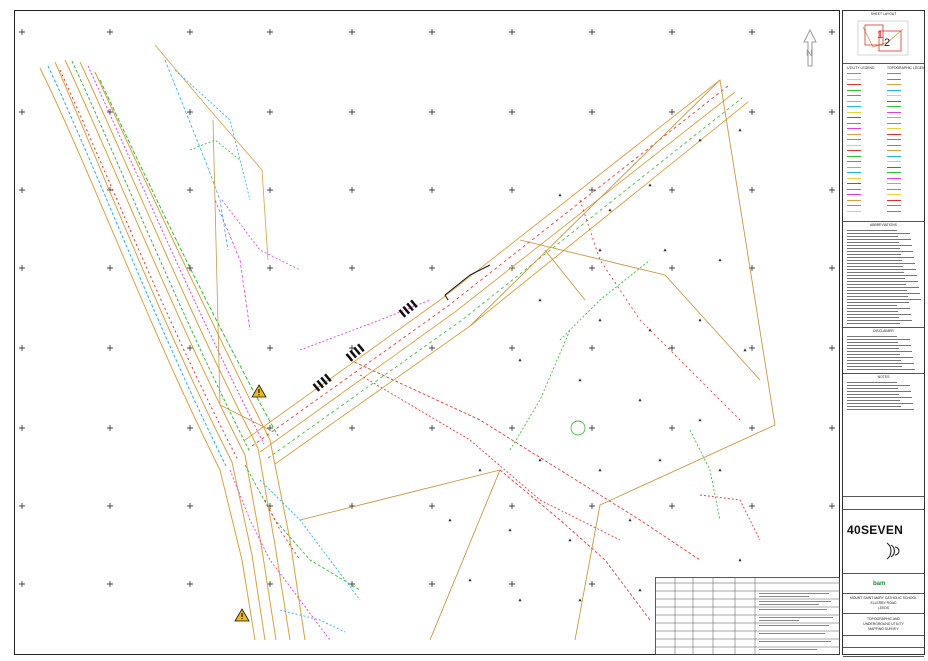  What do you see at coordinates (883, 225) in the screenshot?
I see `abbreviations-heading: ABBREVIATIONS` at bounding box center [883, 225].